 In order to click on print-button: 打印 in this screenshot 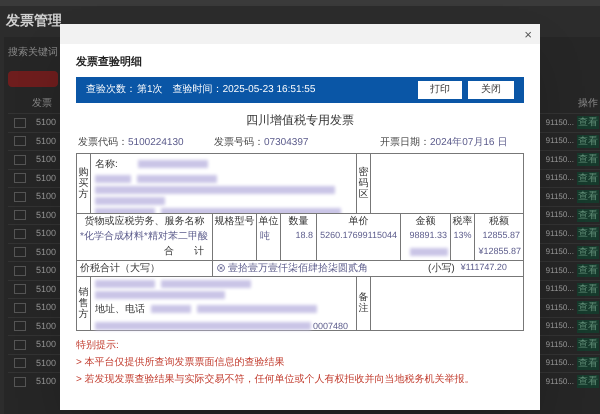, I will do `click(440, 89)`.